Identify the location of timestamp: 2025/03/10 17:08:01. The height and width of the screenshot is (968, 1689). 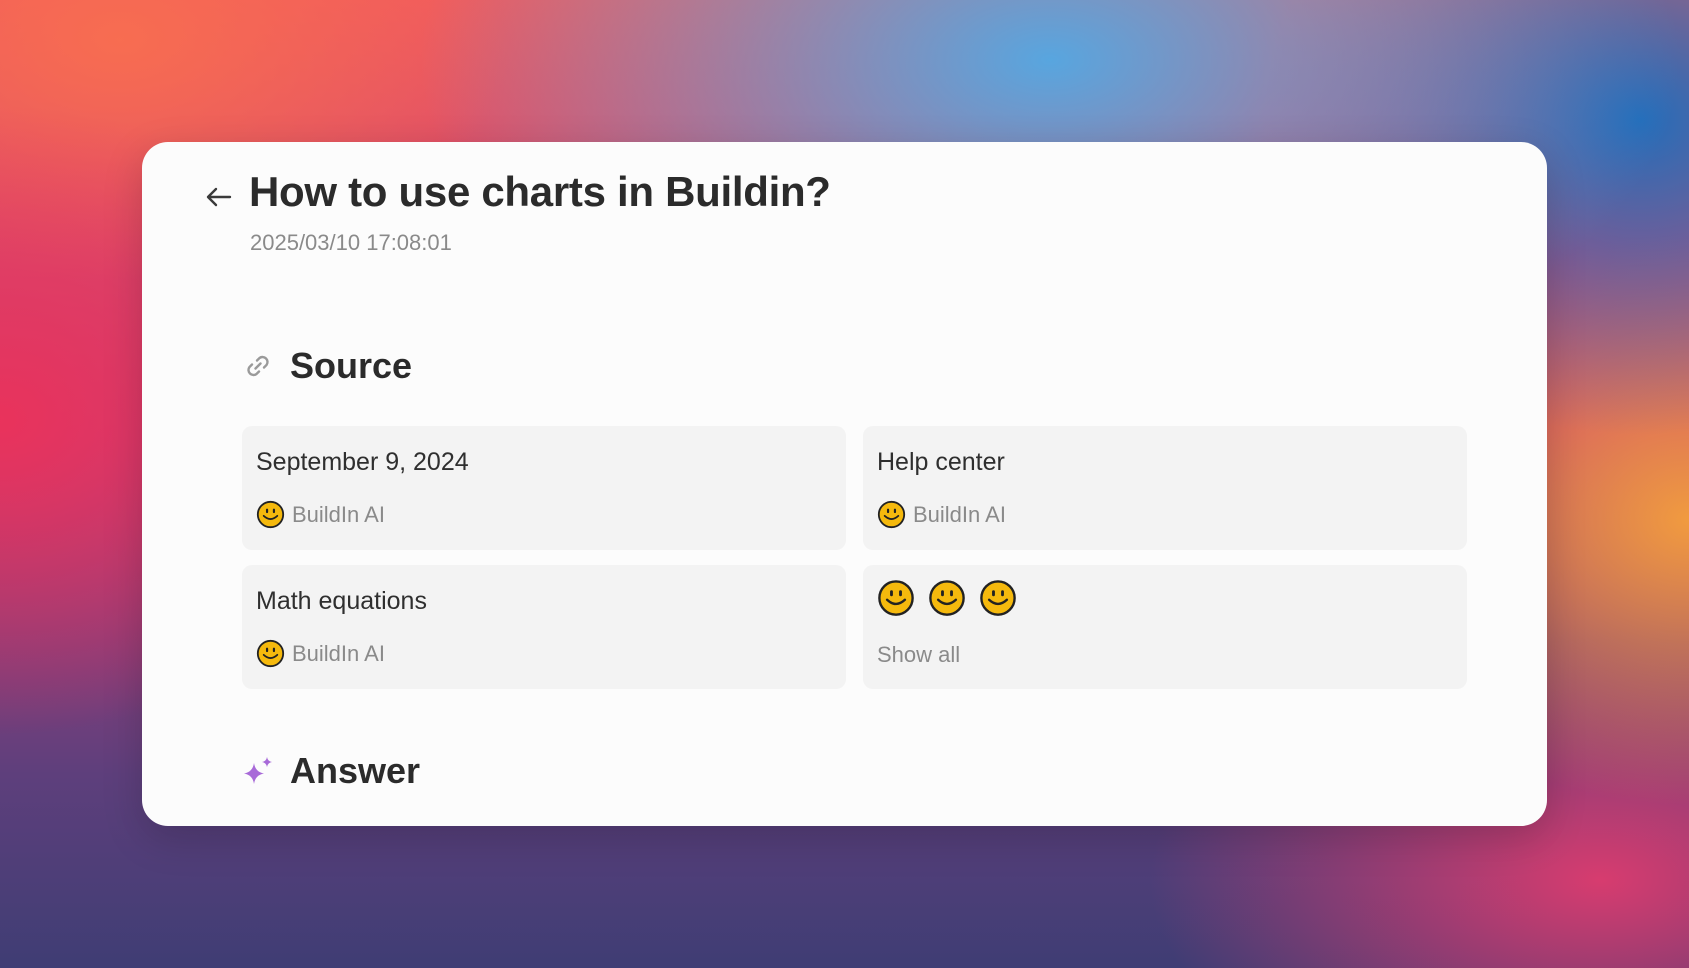
(351, 242).